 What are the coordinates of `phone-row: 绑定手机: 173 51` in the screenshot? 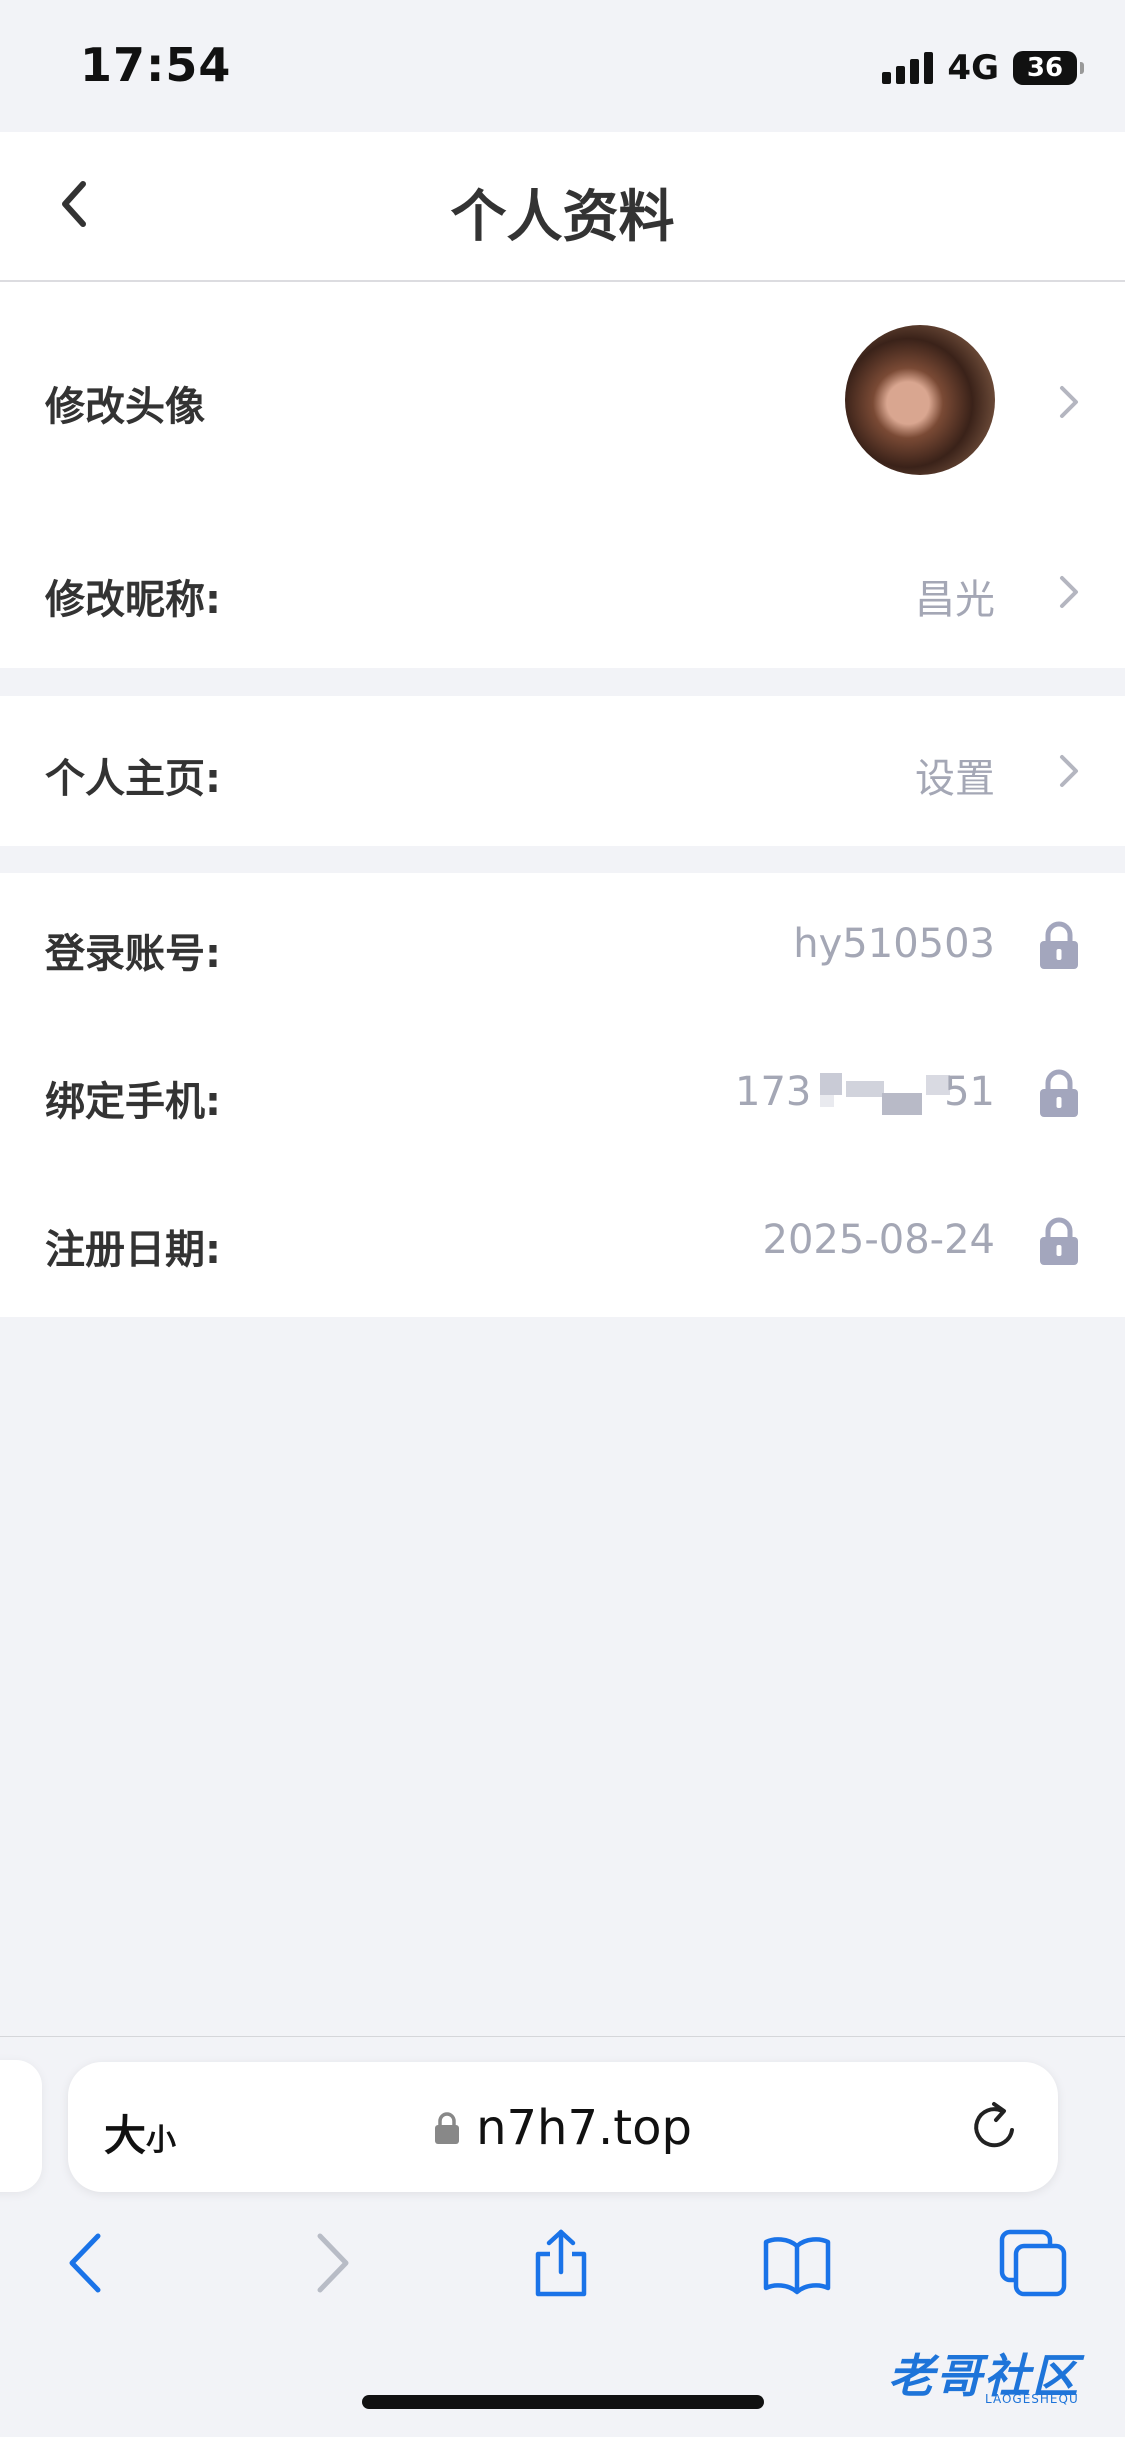 It's located at (562, 1095).